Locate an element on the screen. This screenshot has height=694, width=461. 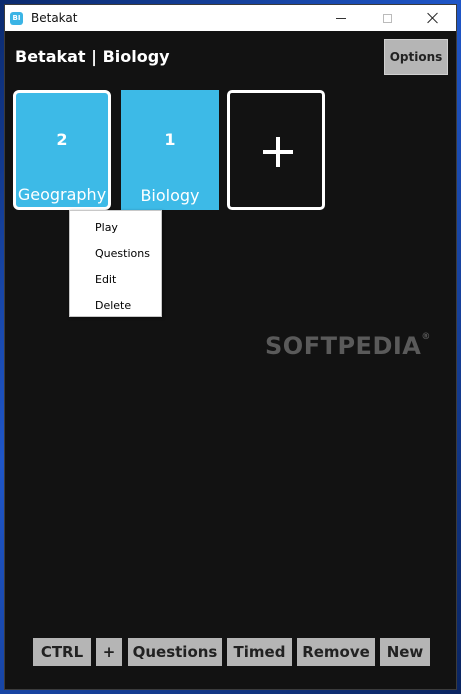
menu-item-delete: Delete is located at coordinates (115, 306).